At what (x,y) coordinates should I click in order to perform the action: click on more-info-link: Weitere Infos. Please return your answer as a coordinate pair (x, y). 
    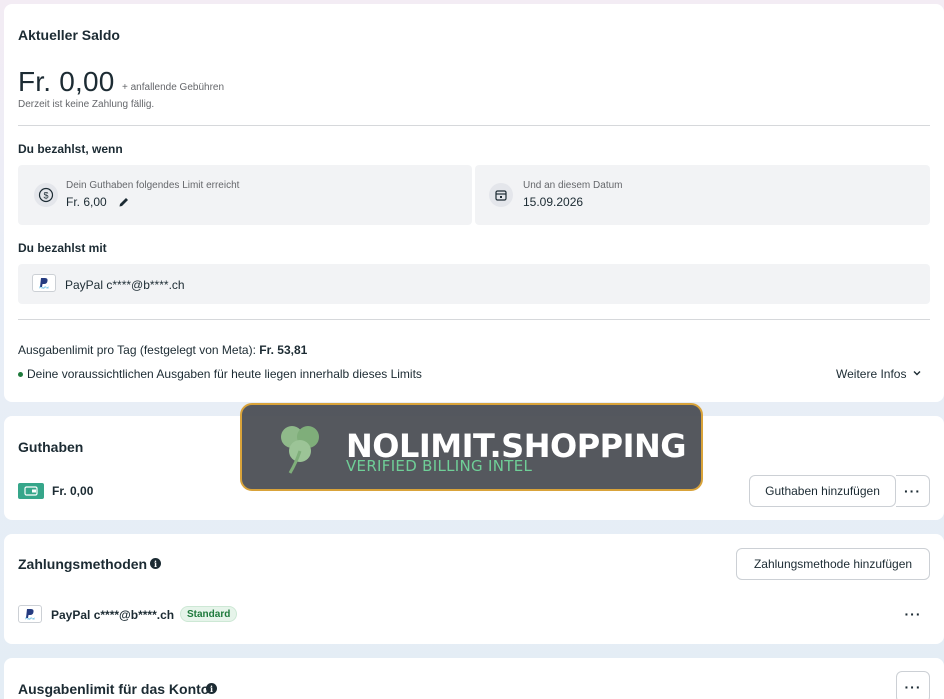
    Looking at the image, I should click on (879, 374).